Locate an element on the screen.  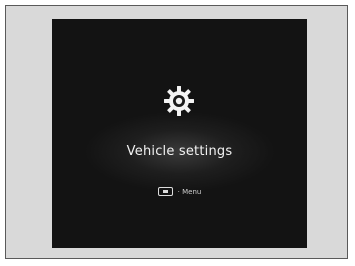
menu-hint-label: · Menu is located at coordinates (189, 191).